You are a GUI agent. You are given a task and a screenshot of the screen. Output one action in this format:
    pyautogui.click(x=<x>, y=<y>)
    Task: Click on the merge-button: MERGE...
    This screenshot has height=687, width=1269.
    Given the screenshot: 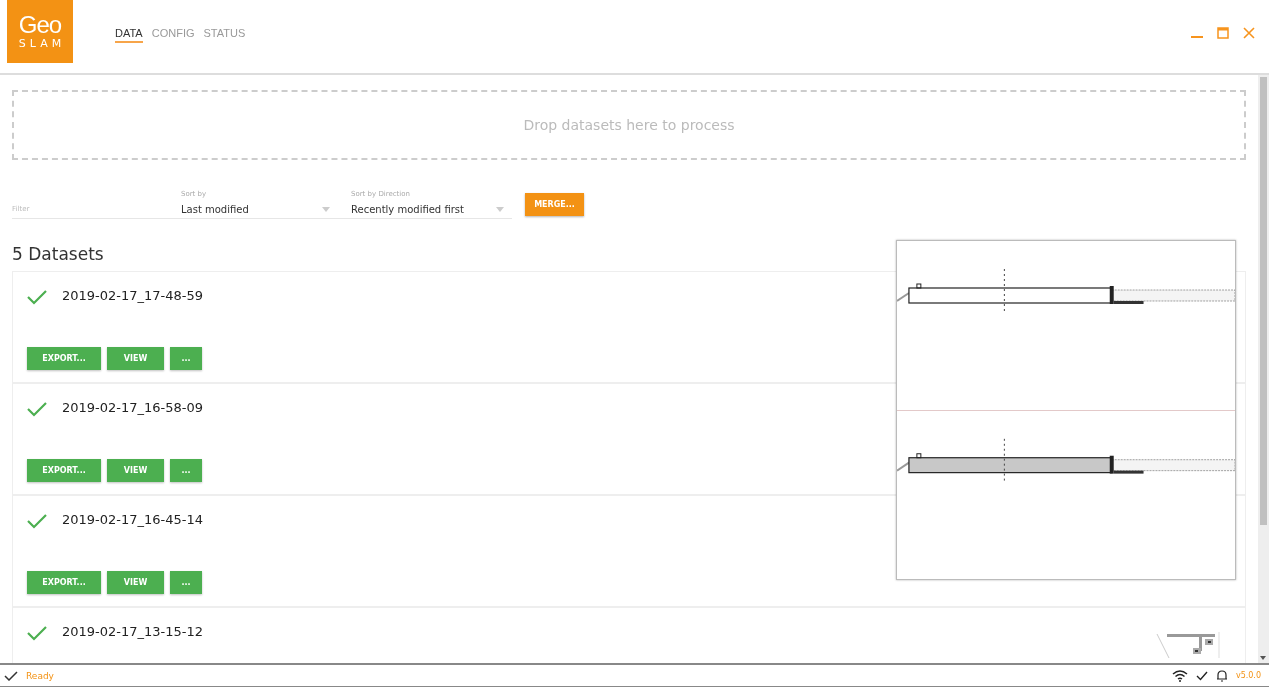 What is the action you would take?
    pyautogui.click(x=554, y=204)
    